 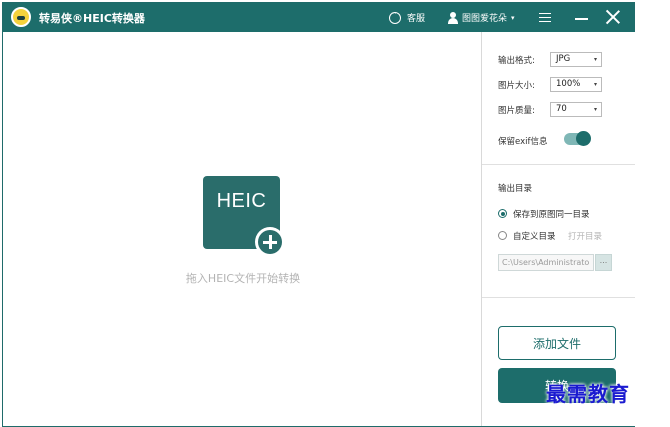 I want to click on image-size-label: 图片大小:, so click(x=516, y=86).